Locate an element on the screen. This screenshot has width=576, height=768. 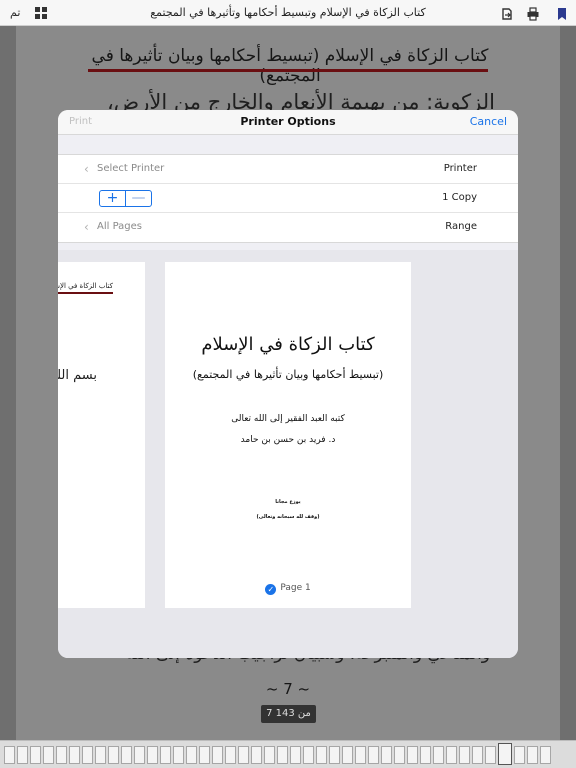
preview-subtitle: (تبسيط أحكامها وبيان تأثيرها في المجتمع) is located at coordinates (288, 374).